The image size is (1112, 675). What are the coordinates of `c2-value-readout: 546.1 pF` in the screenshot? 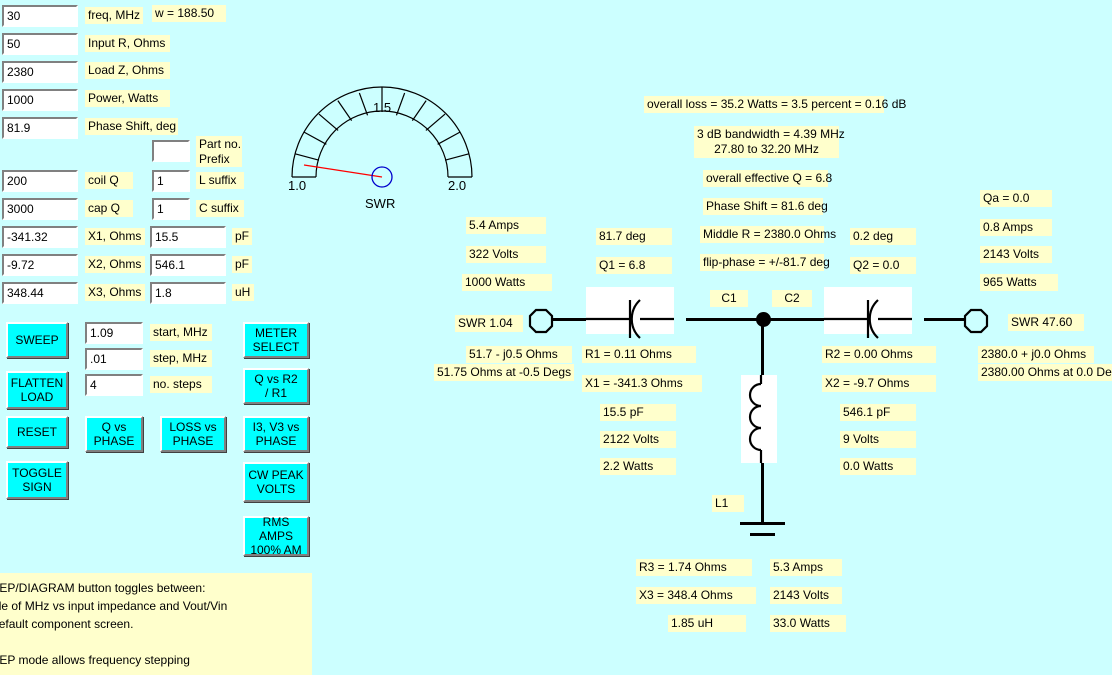 It's located at (878, 412).